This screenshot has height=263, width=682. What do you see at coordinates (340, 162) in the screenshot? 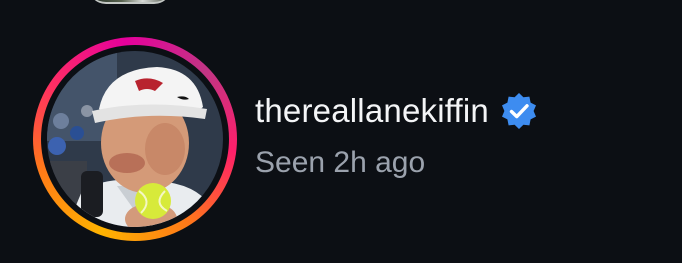
I see `last-seen-status: Seen 2h ago` at bounding box center [340, 162].